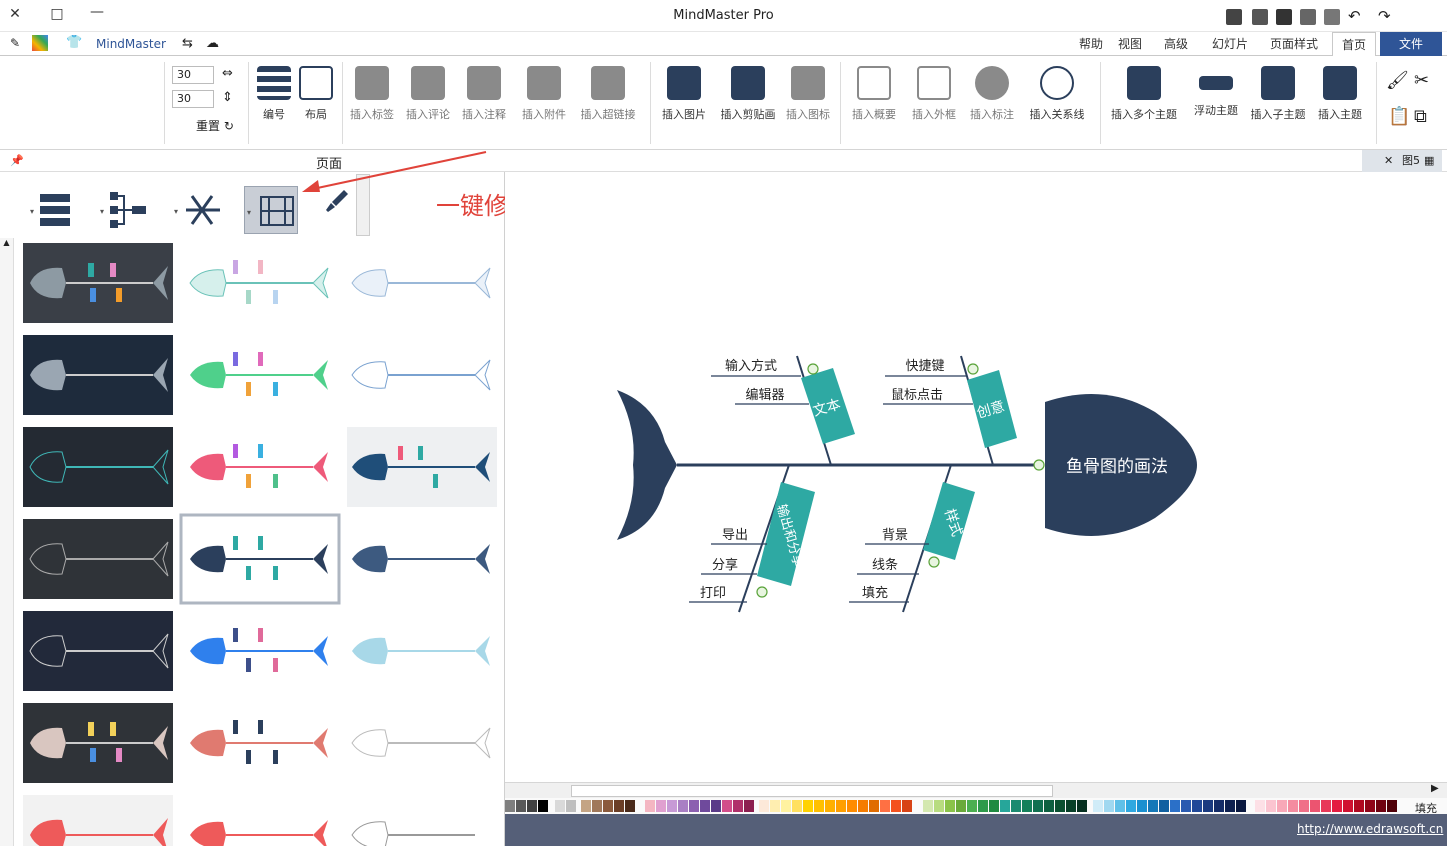 The height and width of the screenshot is (846, 1447). What do you see at coordinates (187, 43) in the screenshot?
I see `share-icon: ⇆` at bounding box center [187, 43].